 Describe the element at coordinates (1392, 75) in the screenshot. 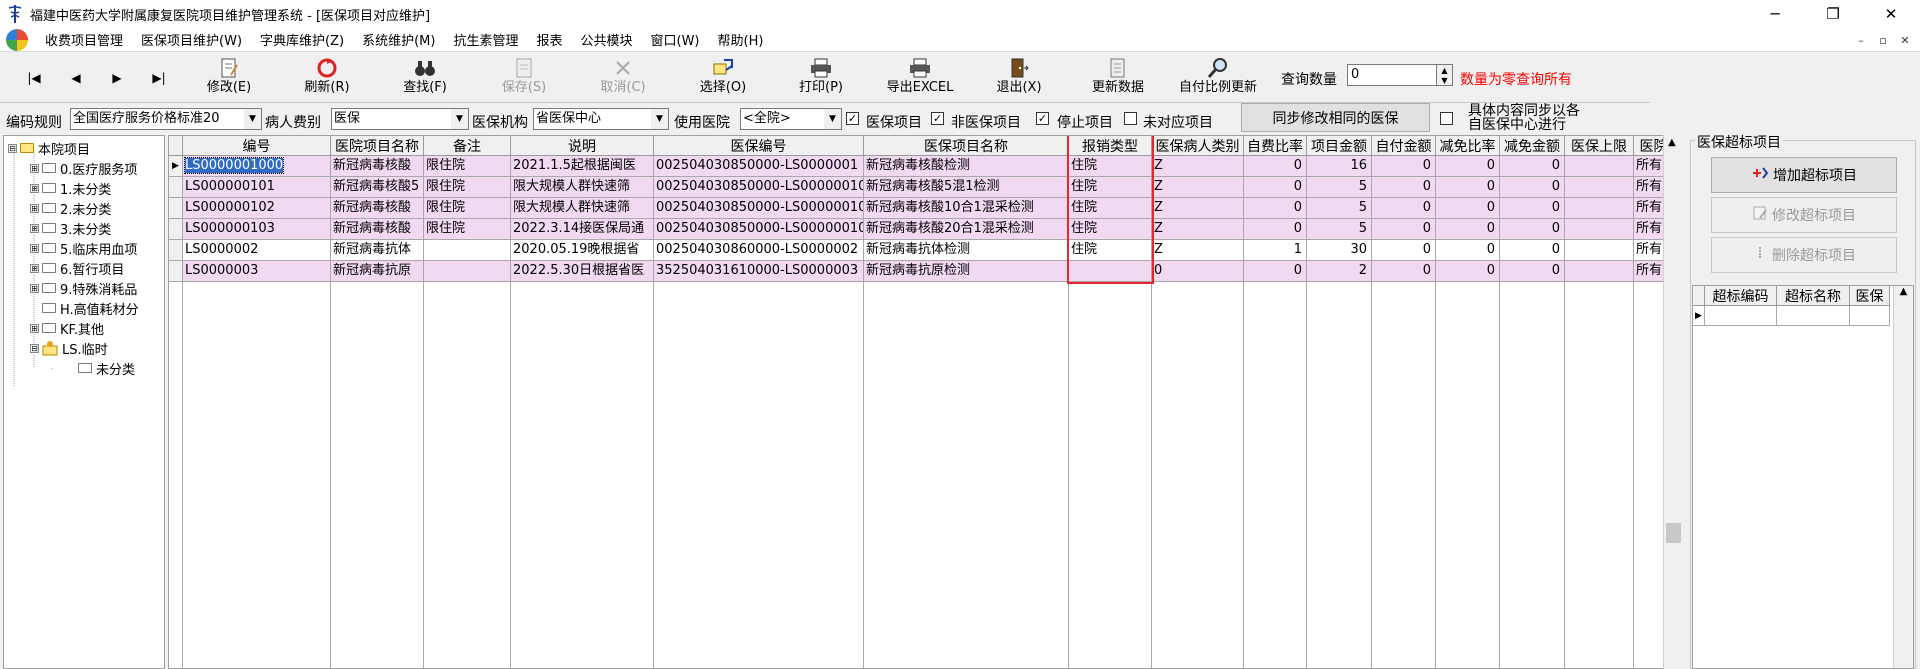

I see `query-count-input: 0` at that location.